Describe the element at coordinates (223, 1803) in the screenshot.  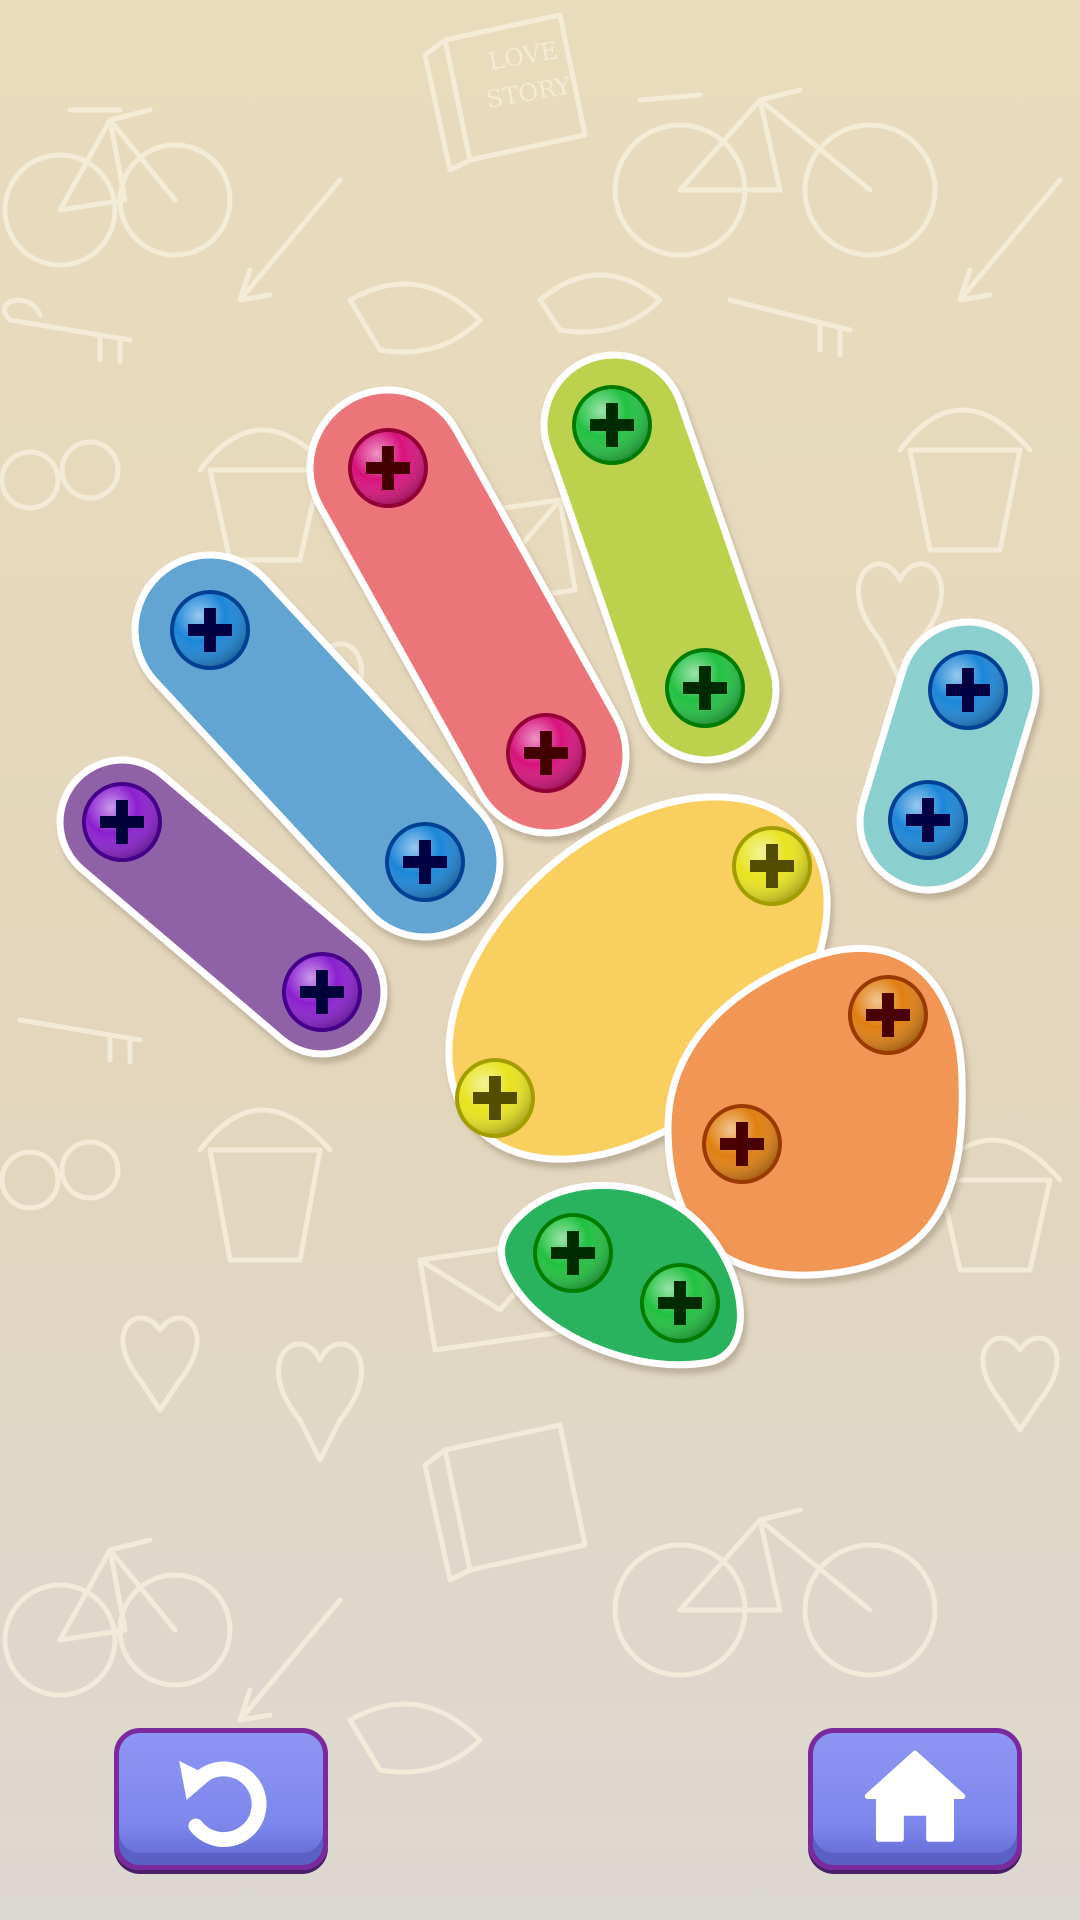
I see `undo-icon` at that location.